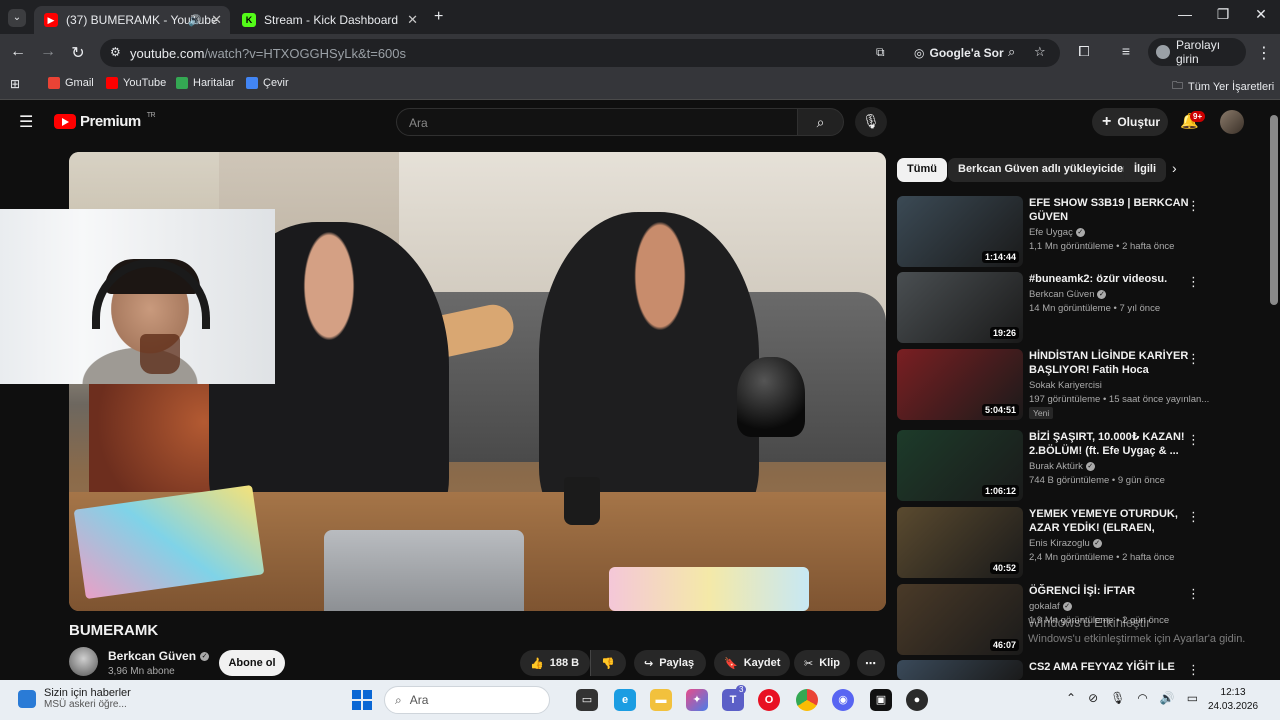  I want to click on guide-menu-icon: ☰, so click(26, 122).